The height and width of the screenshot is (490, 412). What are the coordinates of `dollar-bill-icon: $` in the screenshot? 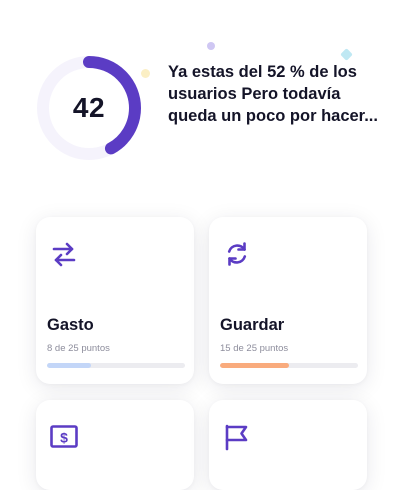 It's located at (64, 437).